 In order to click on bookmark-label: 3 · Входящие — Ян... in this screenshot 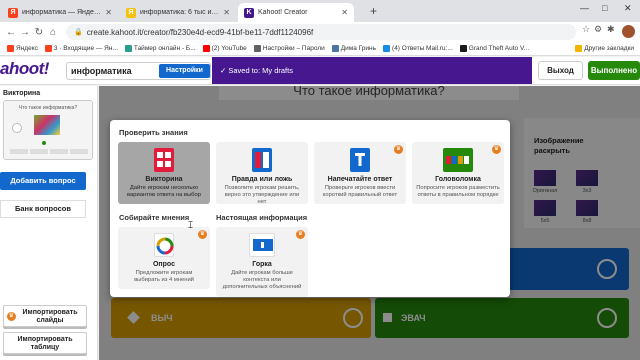, I will do `click(85, 48)`.